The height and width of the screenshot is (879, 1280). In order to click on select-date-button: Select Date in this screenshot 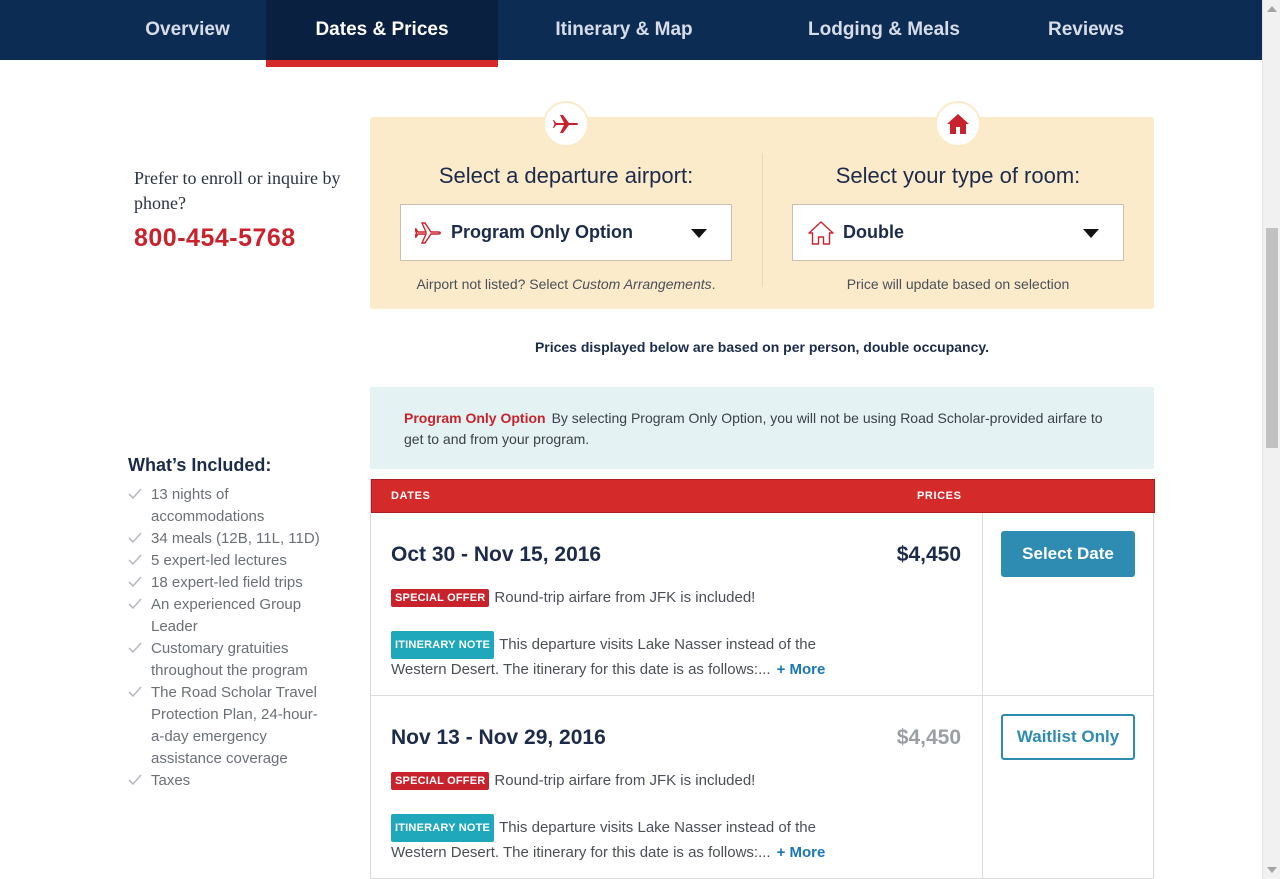, I will do `click(1068, 554)`.